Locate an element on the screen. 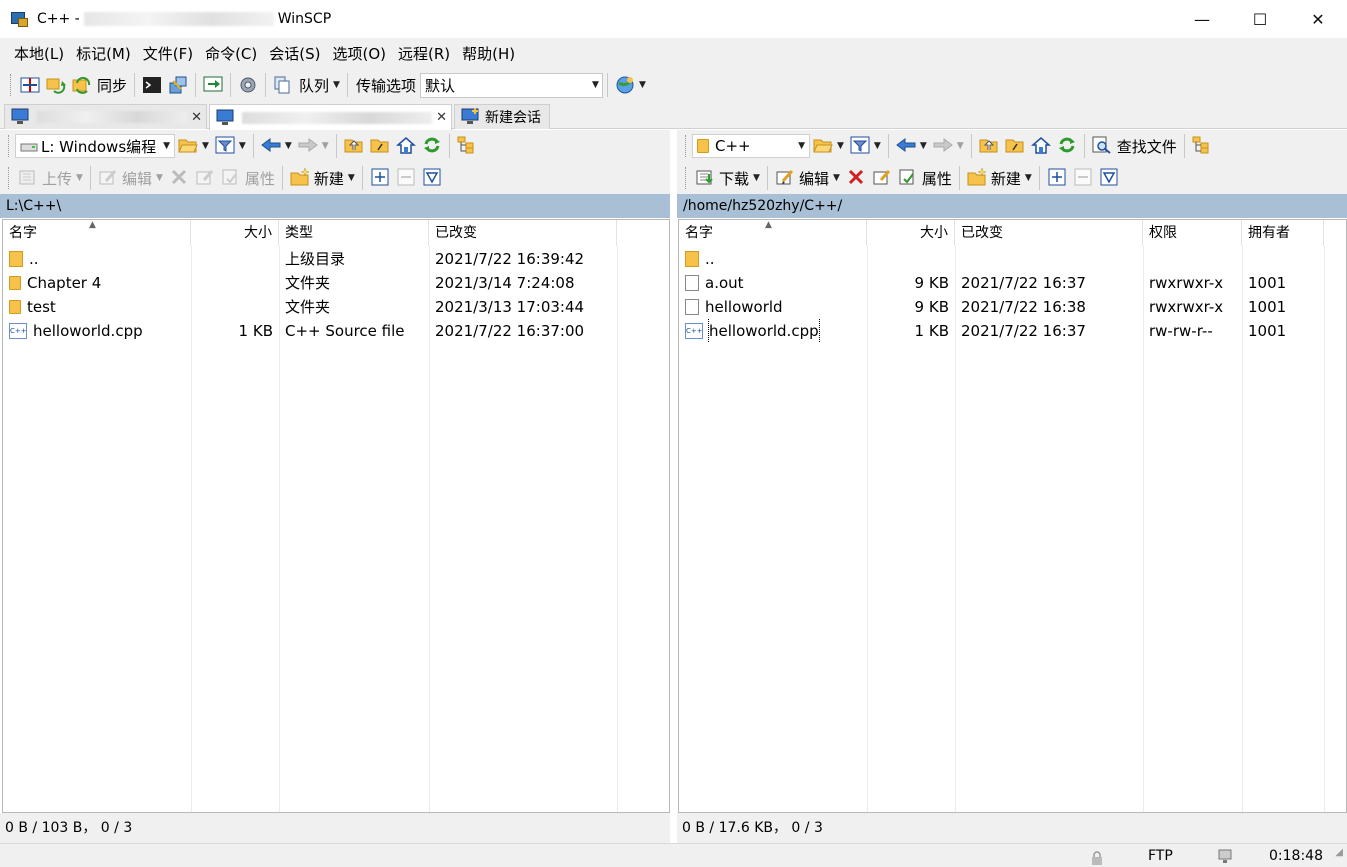 The image size is (1347, 867). menu-help: 帮助(H) is located at coordinates (488, 54).